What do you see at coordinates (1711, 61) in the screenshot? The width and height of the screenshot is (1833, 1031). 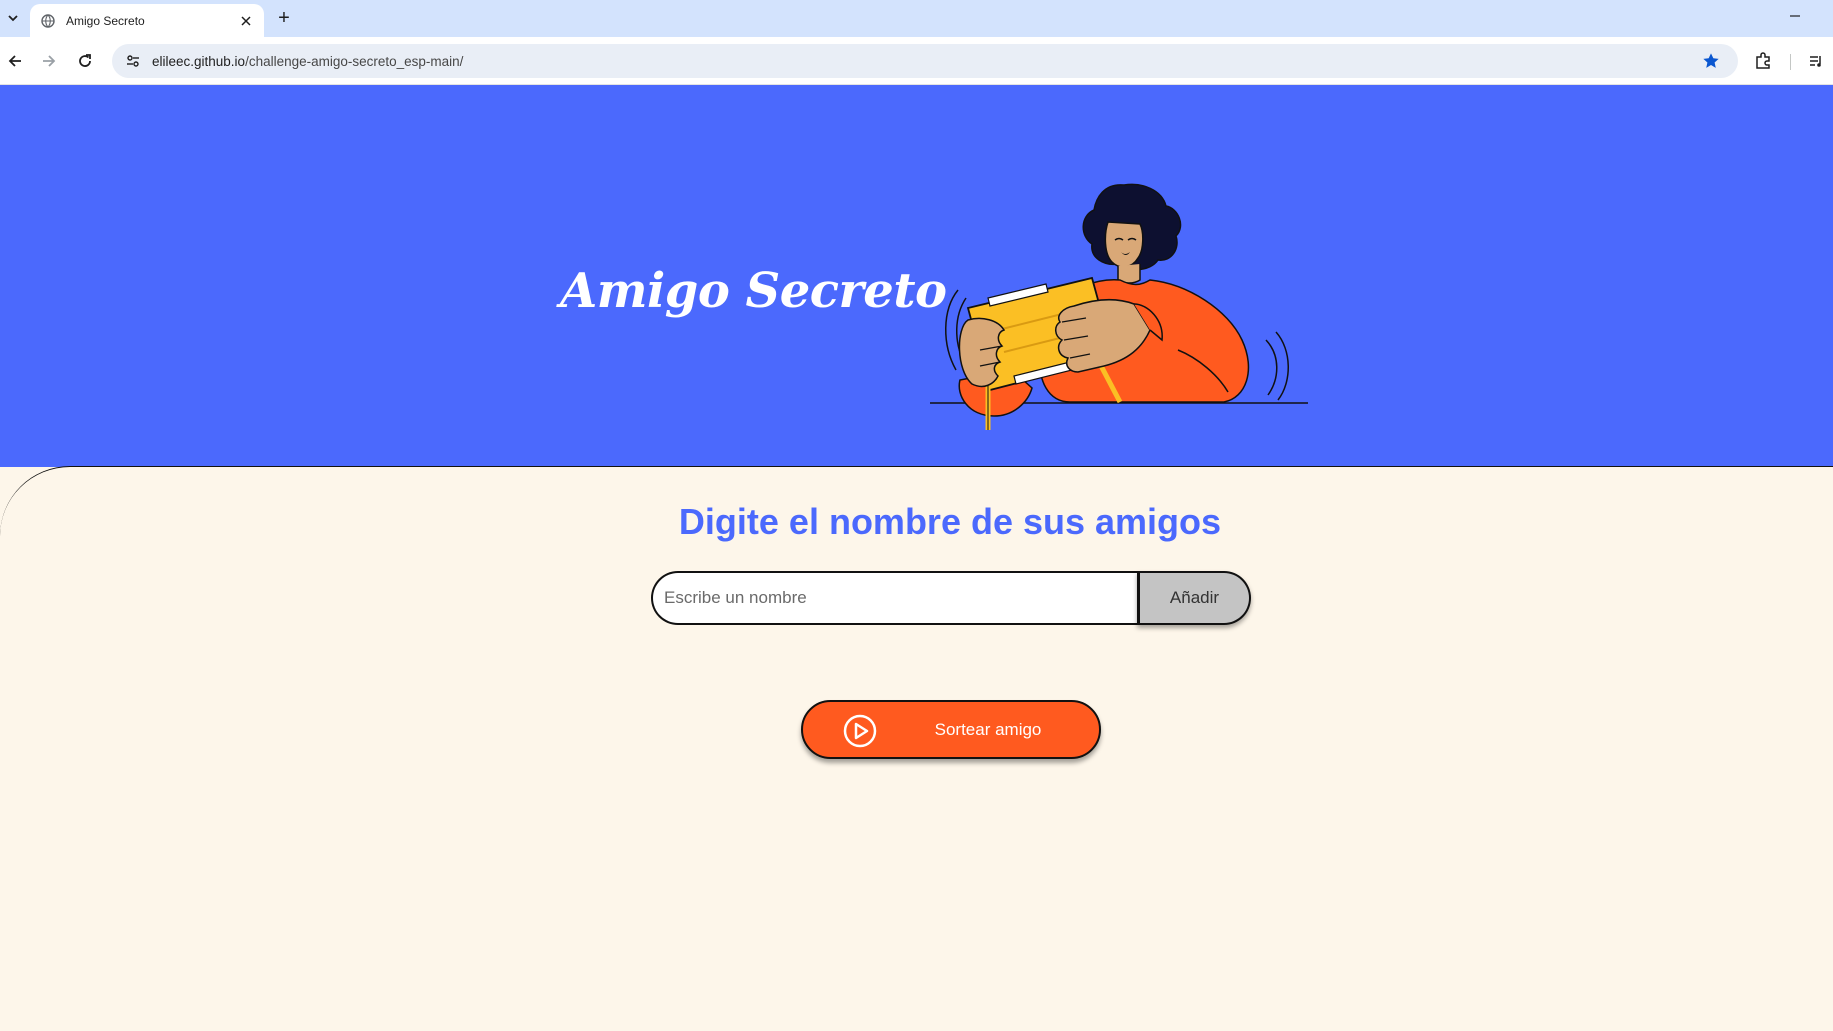 I see `bookmark-star-icon` at bounding box center [1711, 61].